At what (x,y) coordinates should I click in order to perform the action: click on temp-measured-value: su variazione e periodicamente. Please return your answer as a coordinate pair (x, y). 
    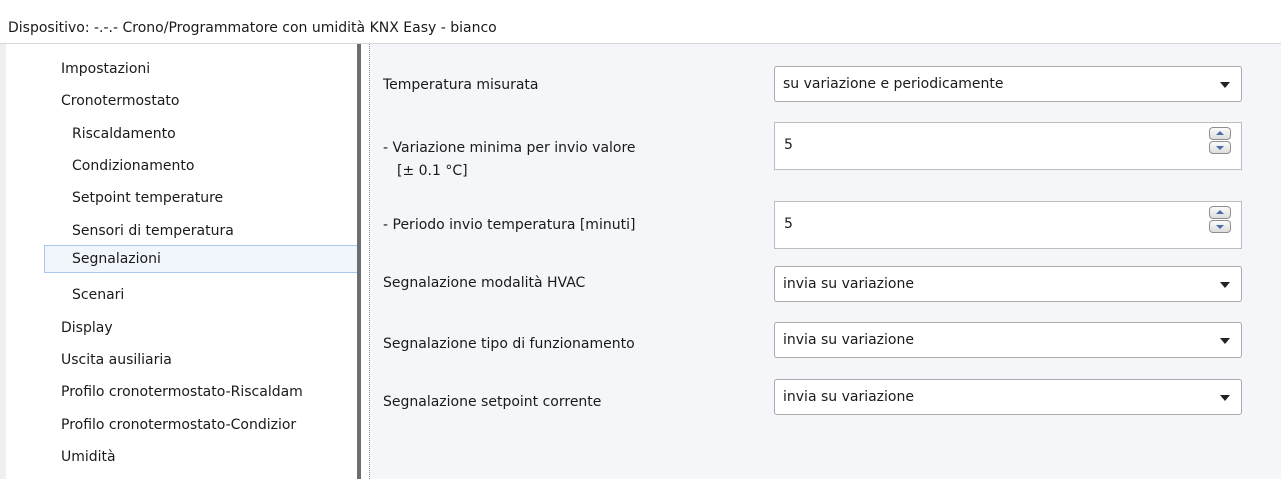
    Looking at the image, I should click on (893, 84).